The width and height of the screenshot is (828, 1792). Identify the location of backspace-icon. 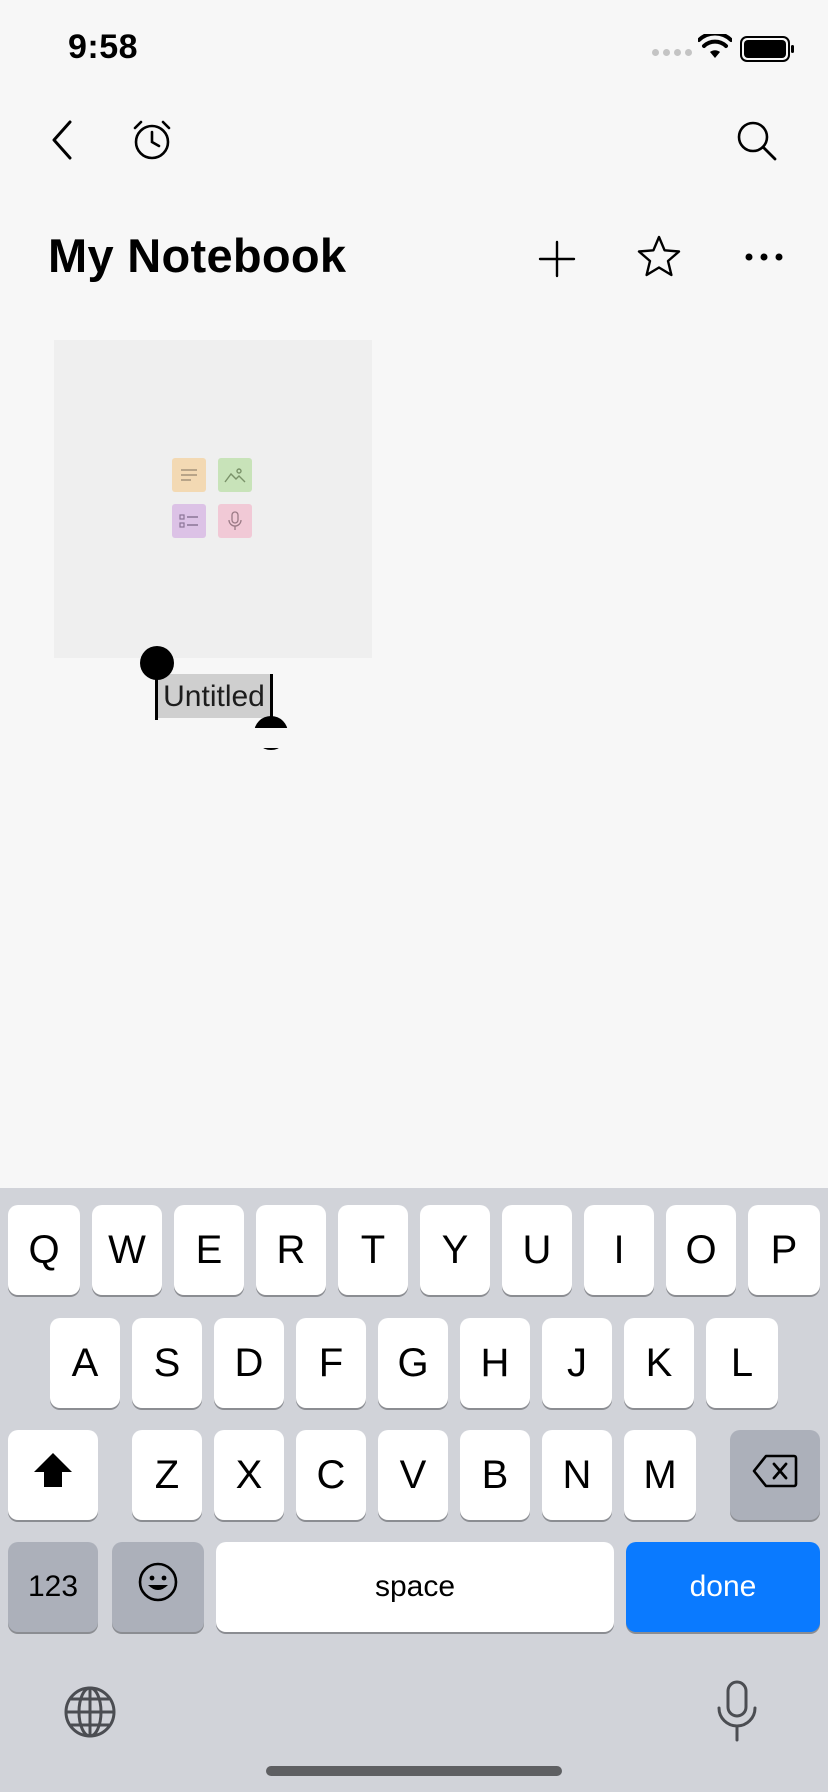
(775, 1475).